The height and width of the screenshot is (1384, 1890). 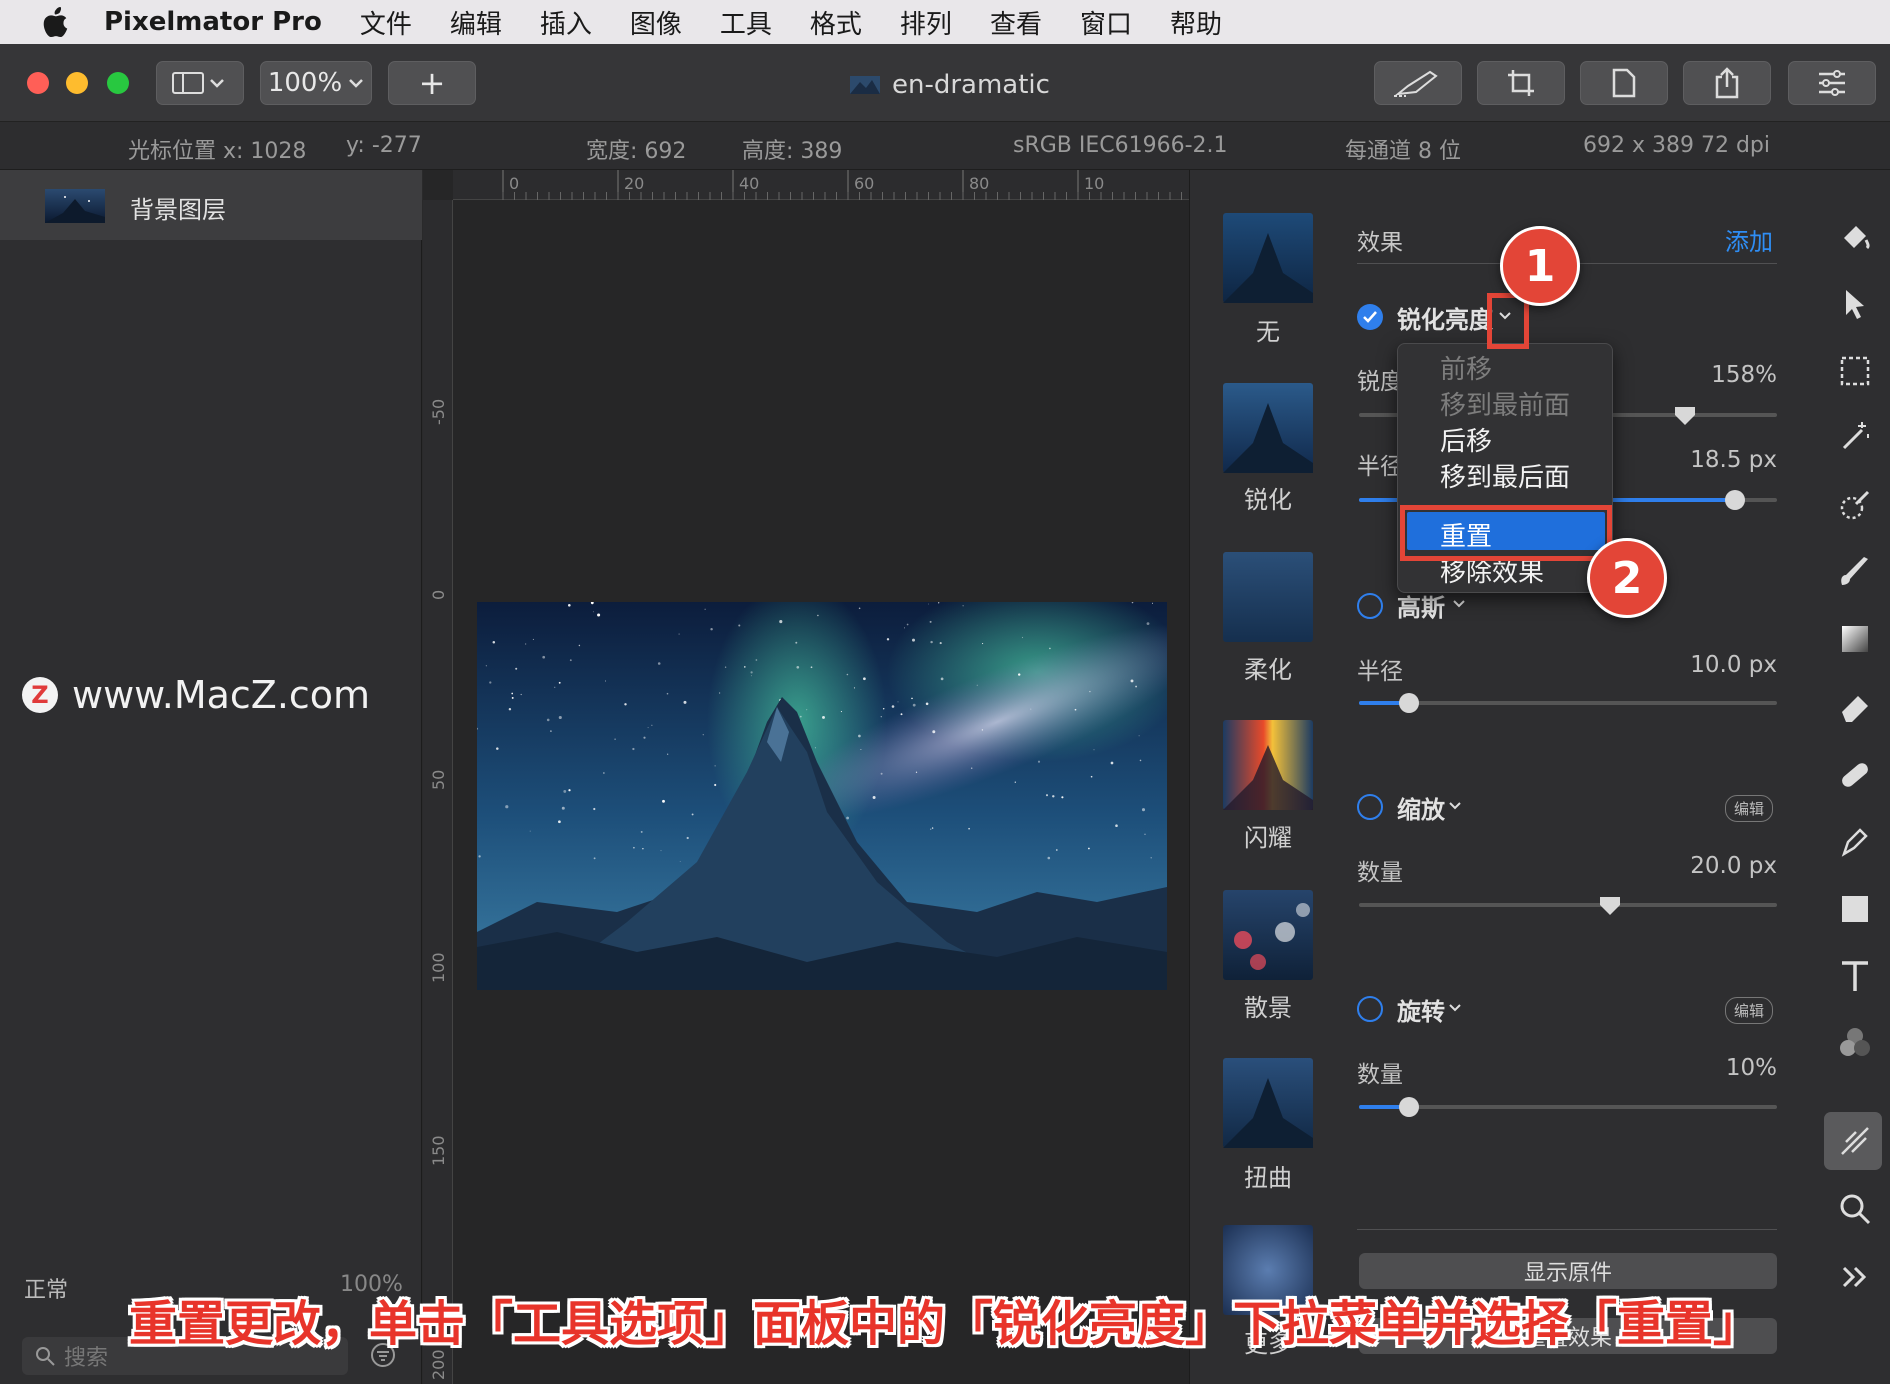 What do you see at coordinates (1855, 909) in the screenshot?
I see `shape-icon` at bounding box center [1855, 909].